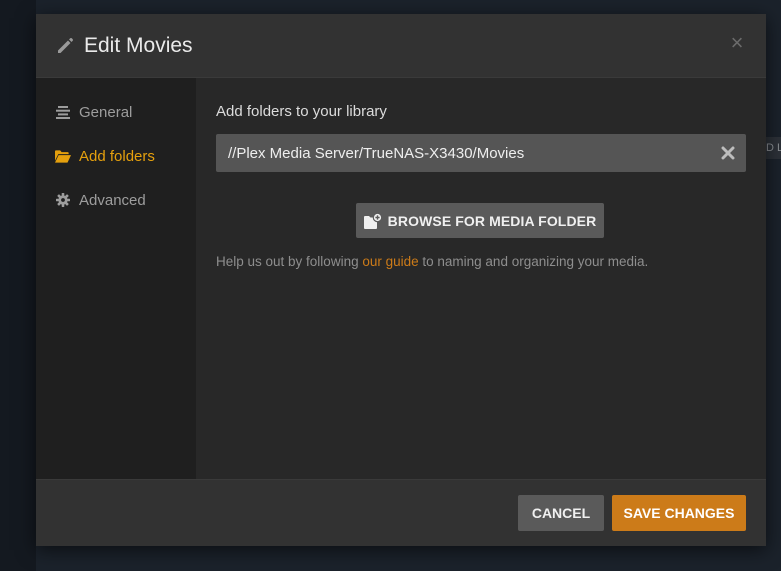  What do you see at coordinates (106, 112) in the screenshot?
I see `sidebar-item-label: General` at bounding box center [106, 112].